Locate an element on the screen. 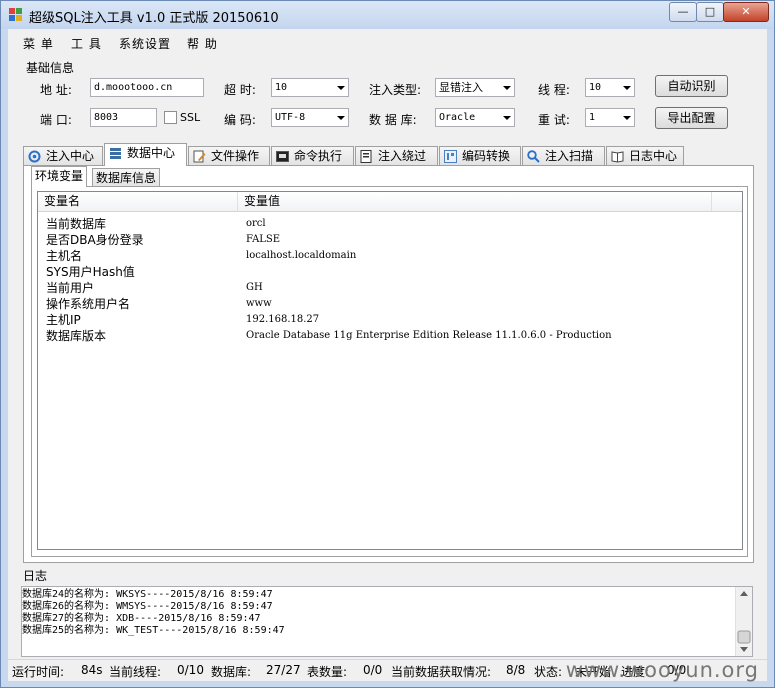 This screenshot has height=688, width=775. table-row: 当前用户 GH is located at coordinates (388, 288).